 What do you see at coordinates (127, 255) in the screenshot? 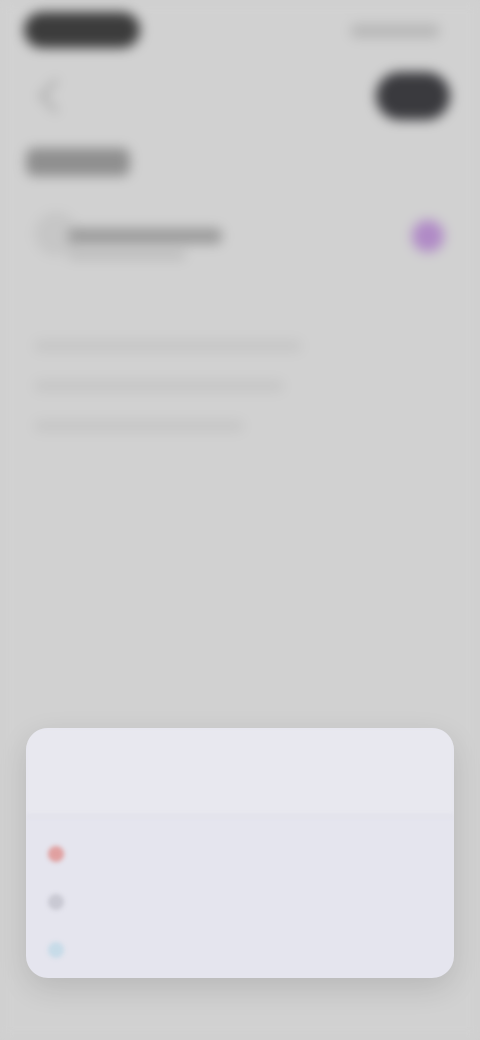
I see `list-item-subtitle` at bounding box center [127, 255].